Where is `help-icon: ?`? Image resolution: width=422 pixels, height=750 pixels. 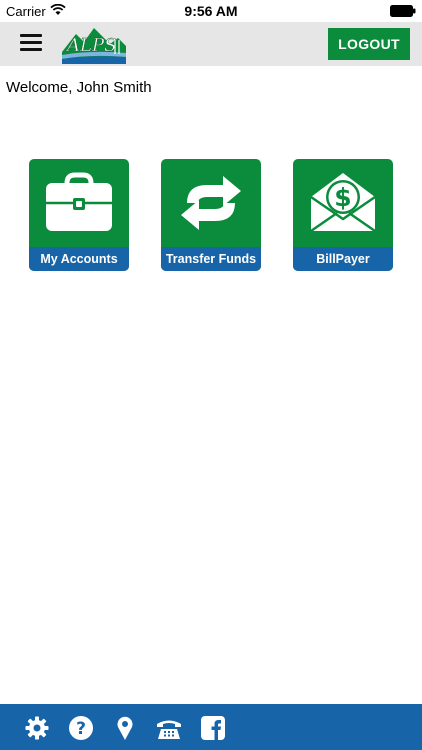
help-icon: ? is located at coordinates (81, 728).